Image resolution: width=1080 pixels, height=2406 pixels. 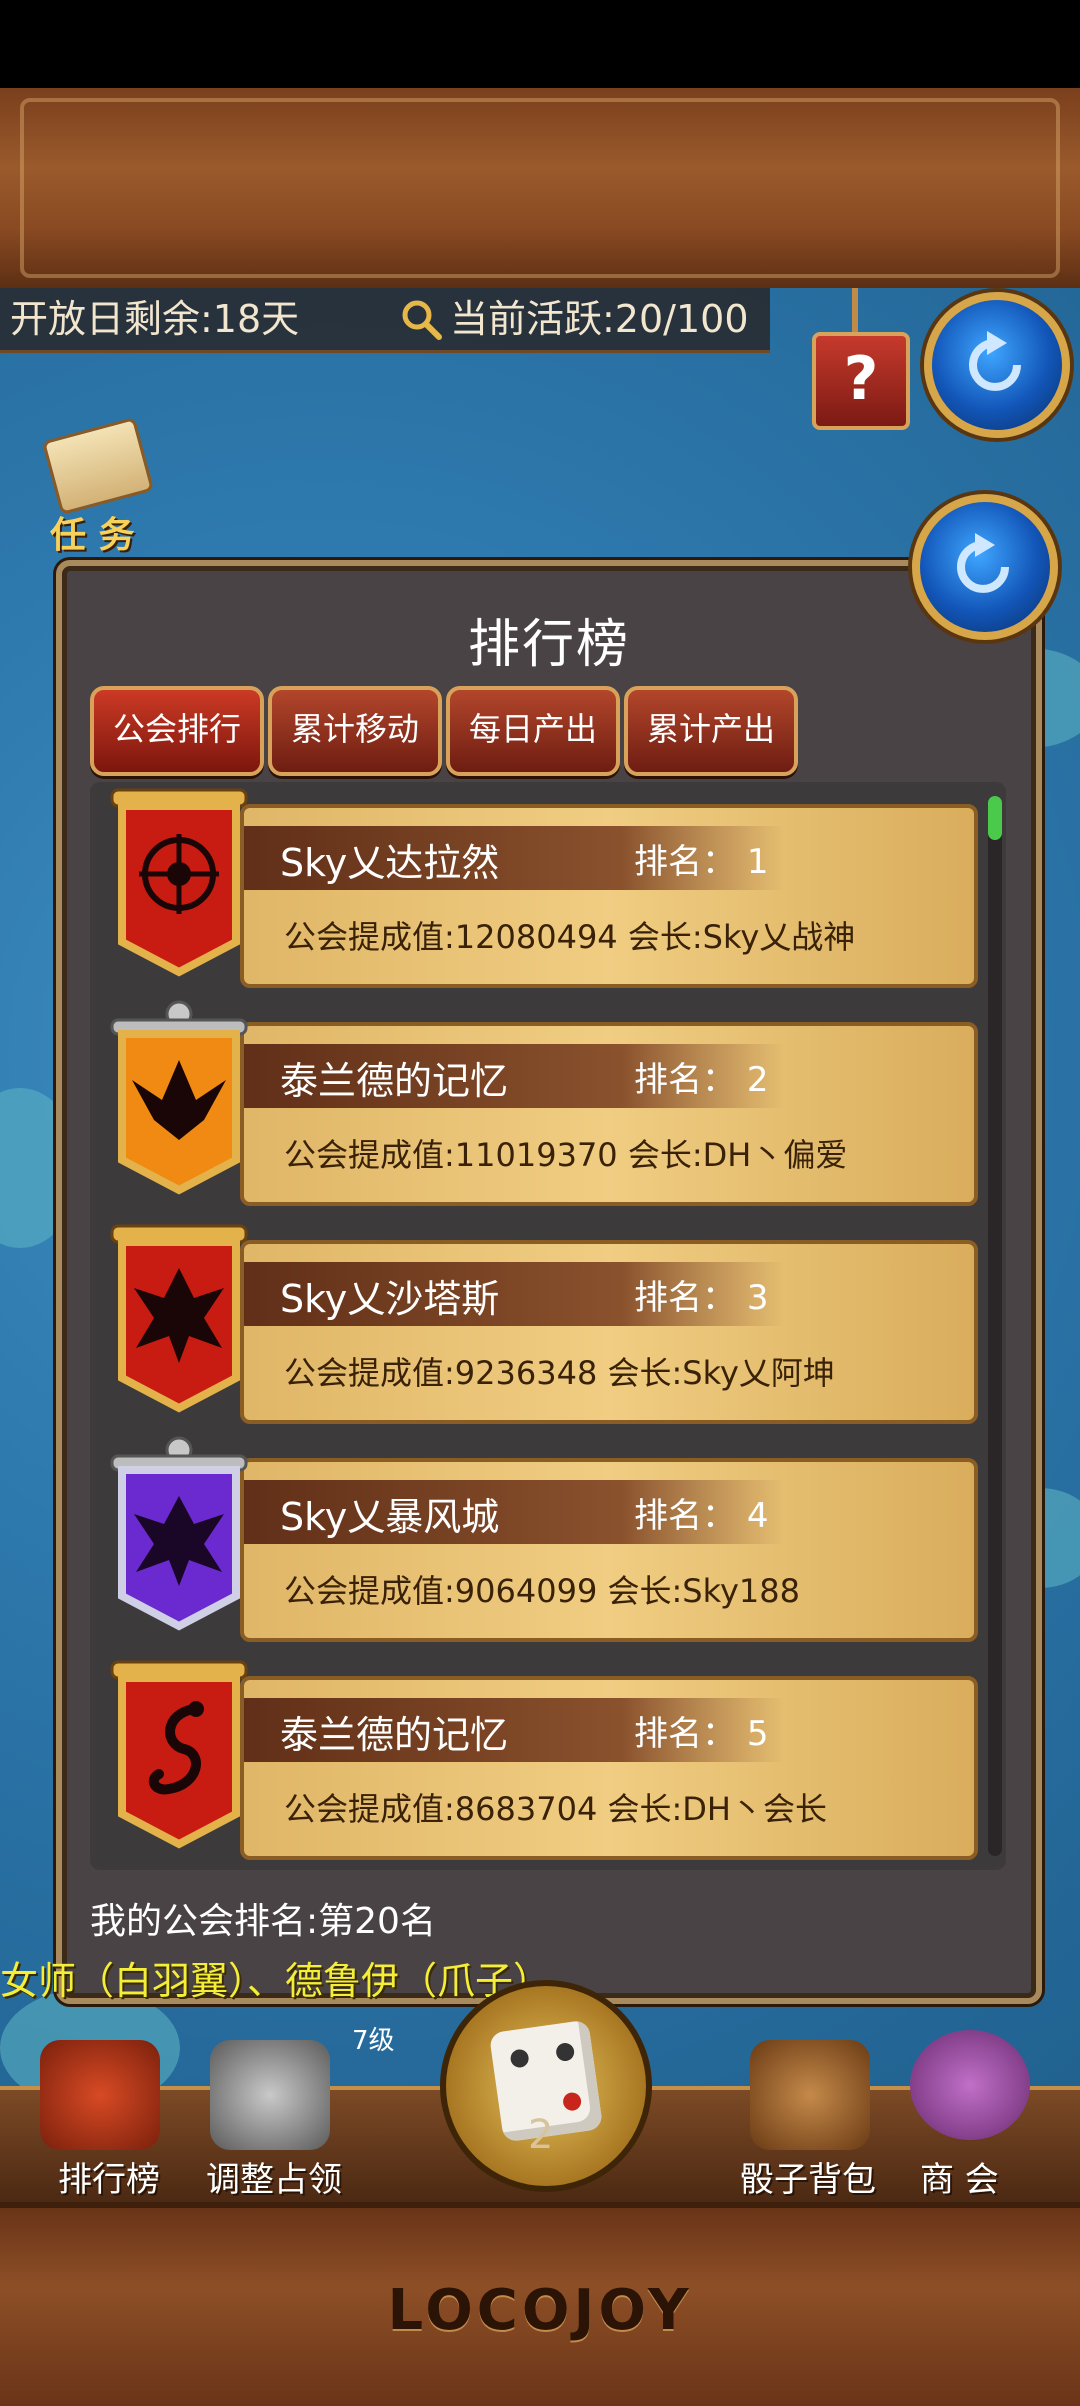 I want to click on piggy-bank-icon, so click(x=970, y=2085).